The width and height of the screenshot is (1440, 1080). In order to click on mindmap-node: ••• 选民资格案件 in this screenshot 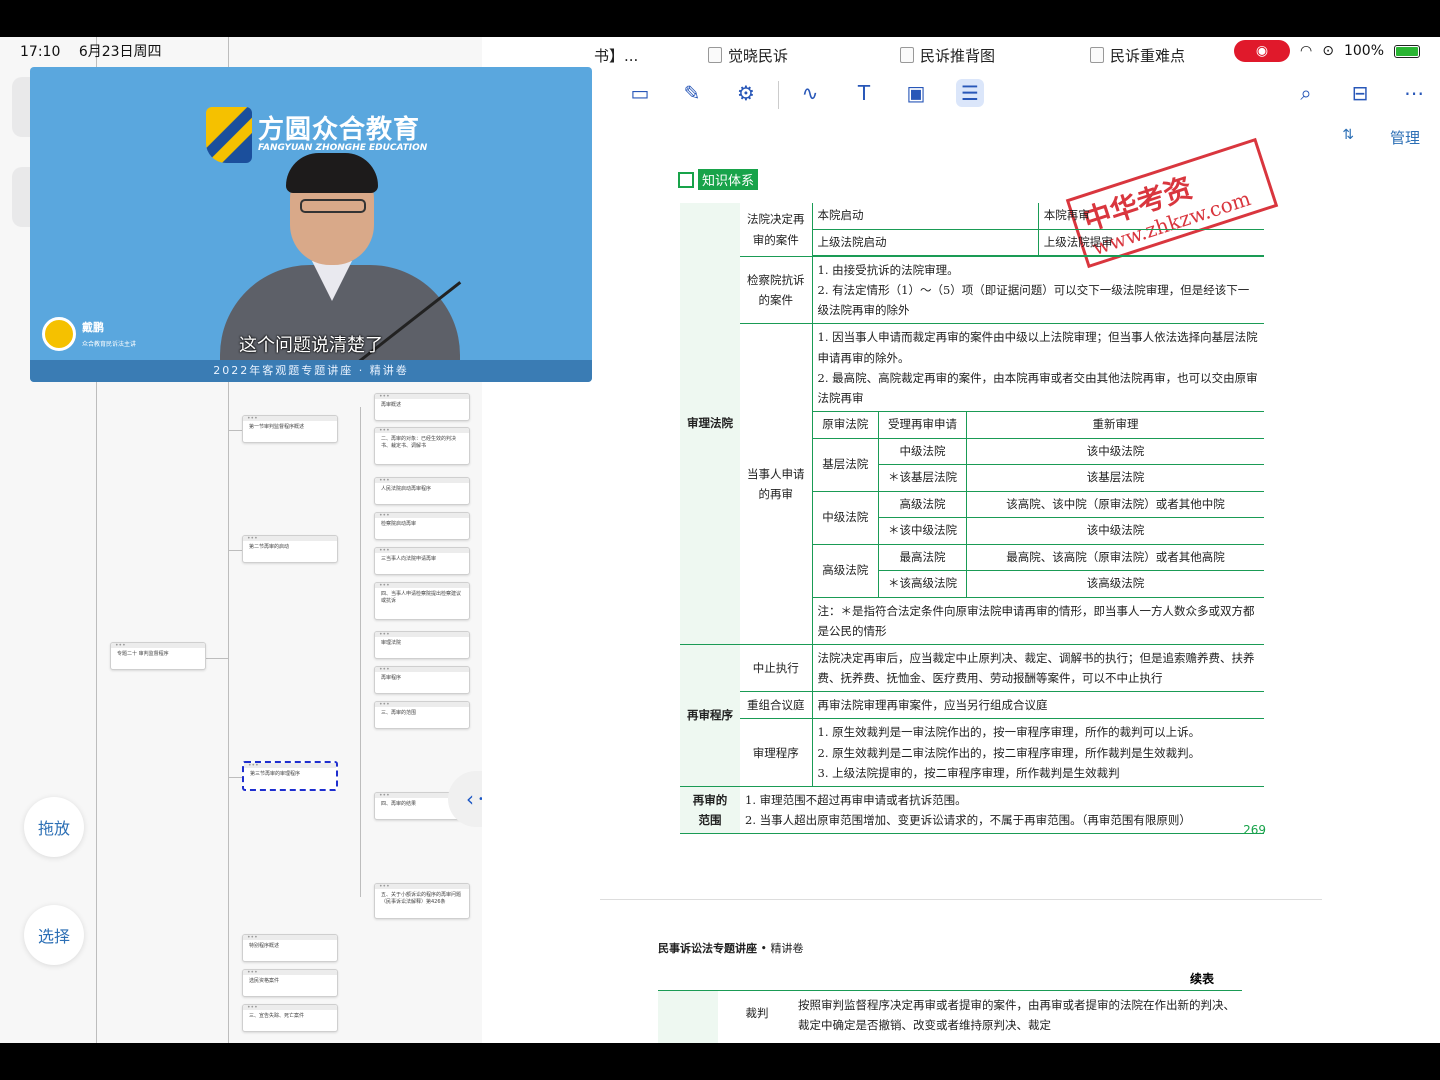, I will do `click(290, 983)`.